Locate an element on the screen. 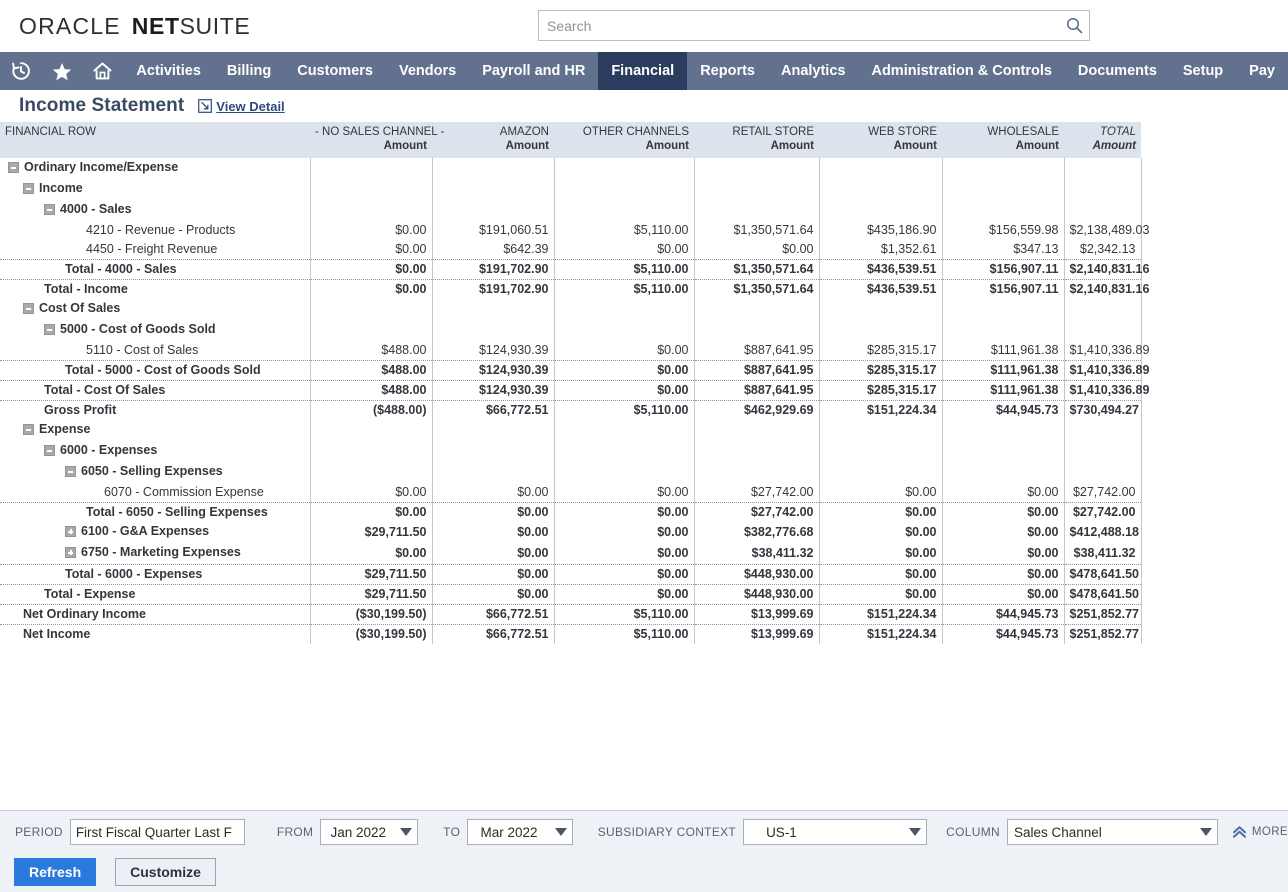  amount-cell: $191,702.90 is located at coordinates (493, 289).